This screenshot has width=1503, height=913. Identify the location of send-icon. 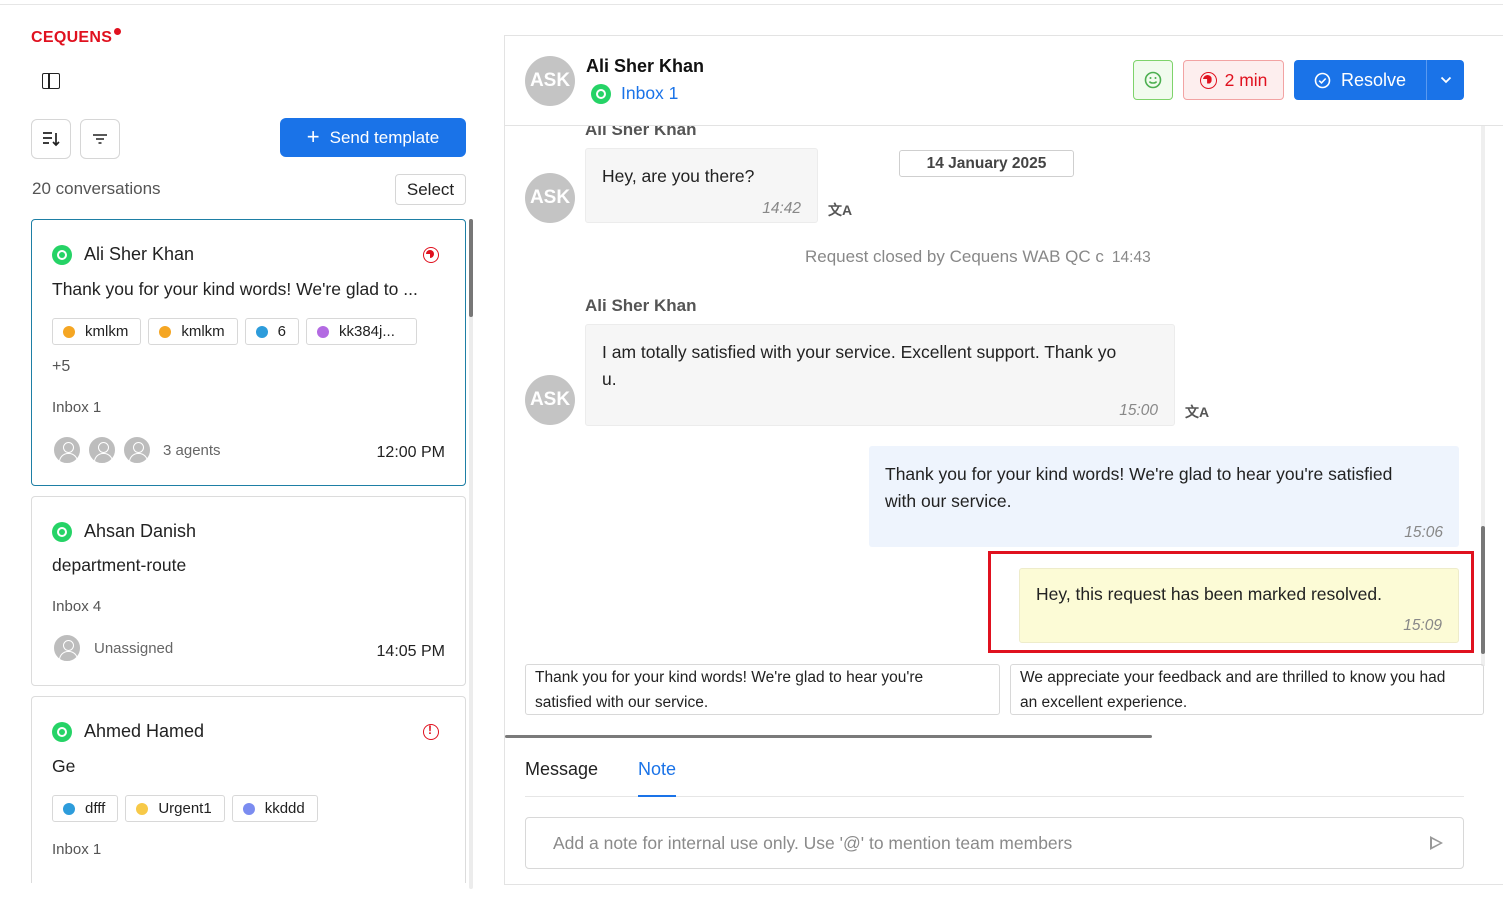
(1436, 843).